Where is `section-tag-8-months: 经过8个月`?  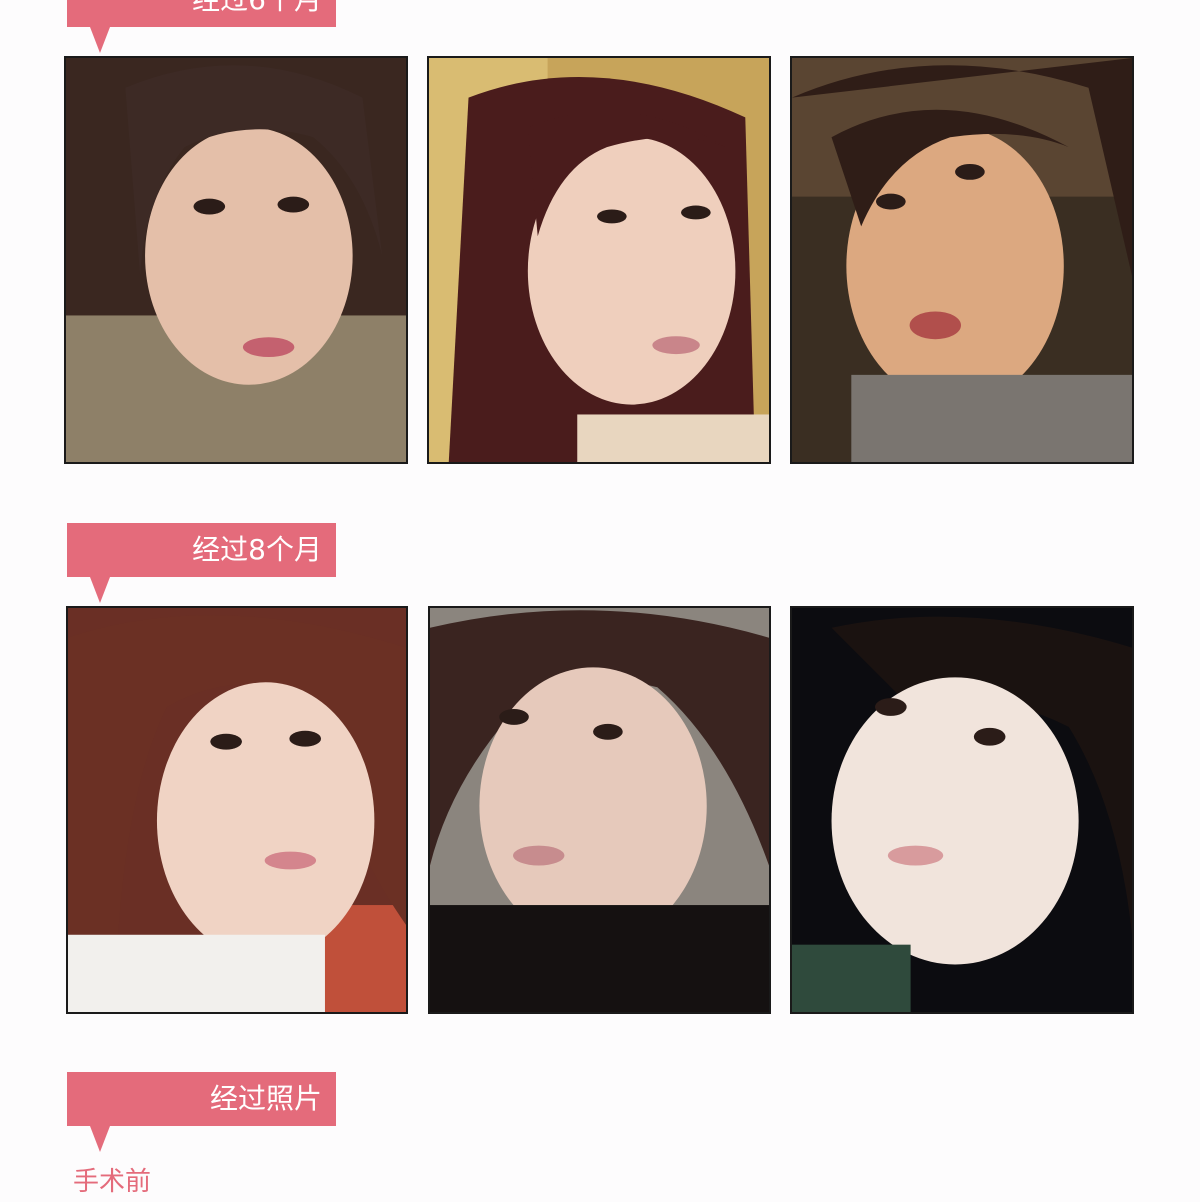
section-tag-8-months: 经过8个月 is located at coordinates (201, 550).